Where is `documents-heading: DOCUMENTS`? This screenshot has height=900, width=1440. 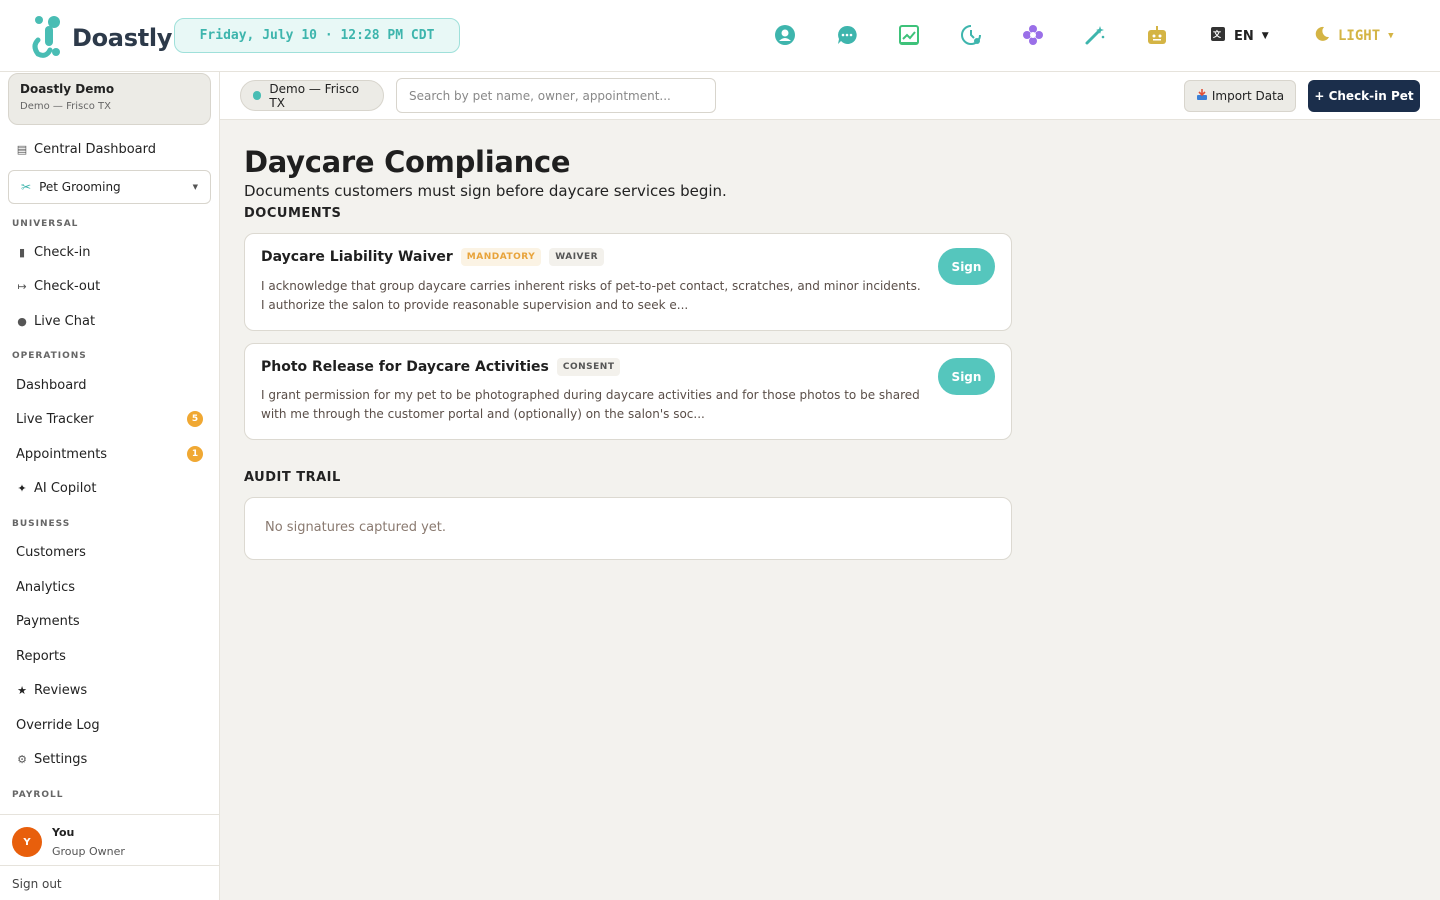 documents-heading: DOCUMENTS is located at coordinates (293, 213).